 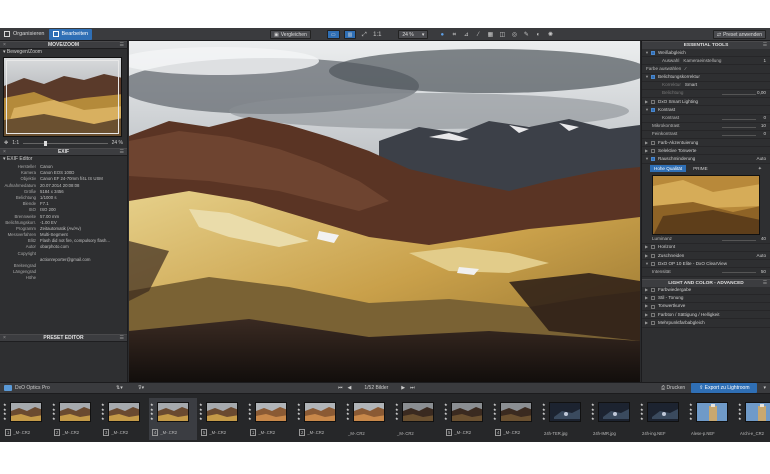 I want to click on settings-icon: ✺, so click(x=550, y=35).